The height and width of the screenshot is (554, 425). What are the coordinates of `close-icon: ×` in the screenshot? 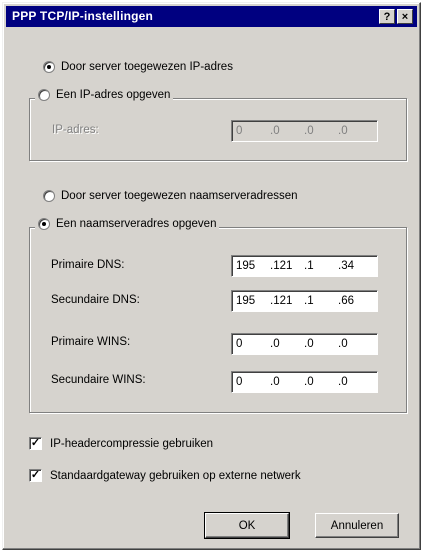 It's located at (405, 17).